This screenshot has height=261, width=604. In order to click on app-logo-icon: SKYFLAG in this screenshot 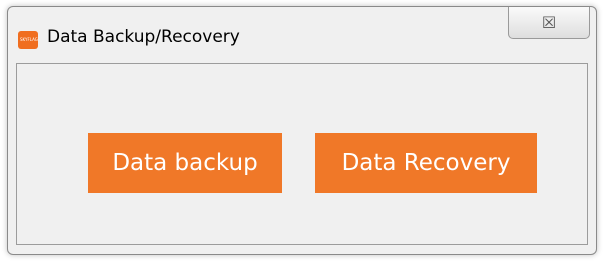, I will do `click(28, 40)`.